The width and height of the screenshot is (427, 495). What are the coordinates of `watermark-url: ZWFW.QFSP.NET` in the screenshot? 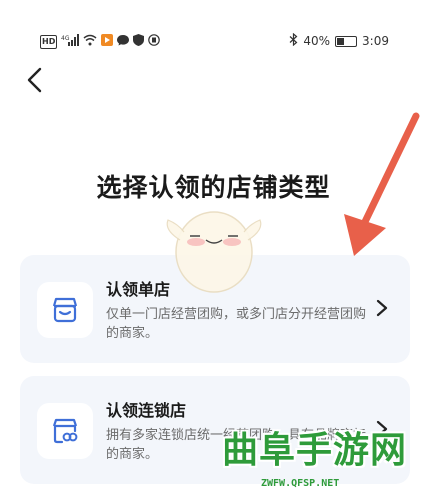 It's located at (300, 483).